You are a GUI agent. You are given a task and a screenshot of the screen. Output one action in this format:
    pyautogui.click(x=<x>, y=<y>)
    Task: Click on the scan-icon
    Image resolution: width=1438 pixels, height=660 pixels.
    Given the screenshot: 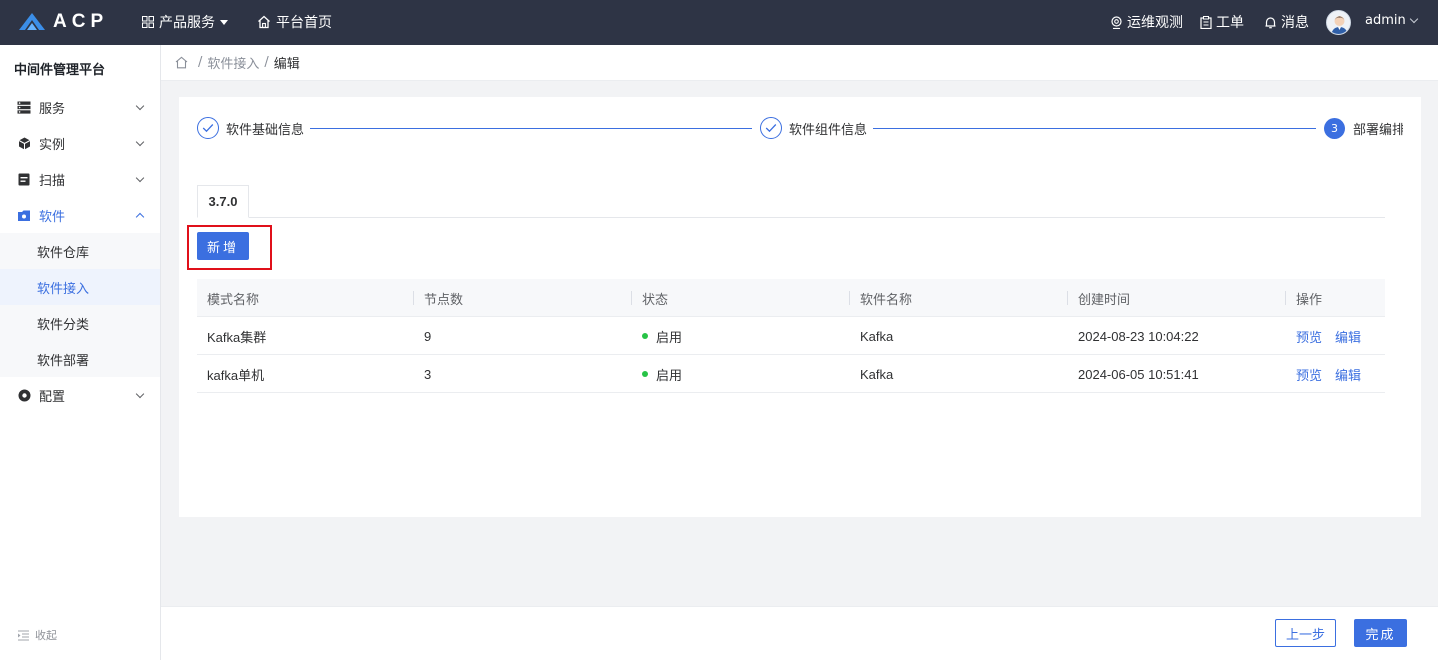 What is the action you would take?
    pyautogui.click(x=24, y=179)
    